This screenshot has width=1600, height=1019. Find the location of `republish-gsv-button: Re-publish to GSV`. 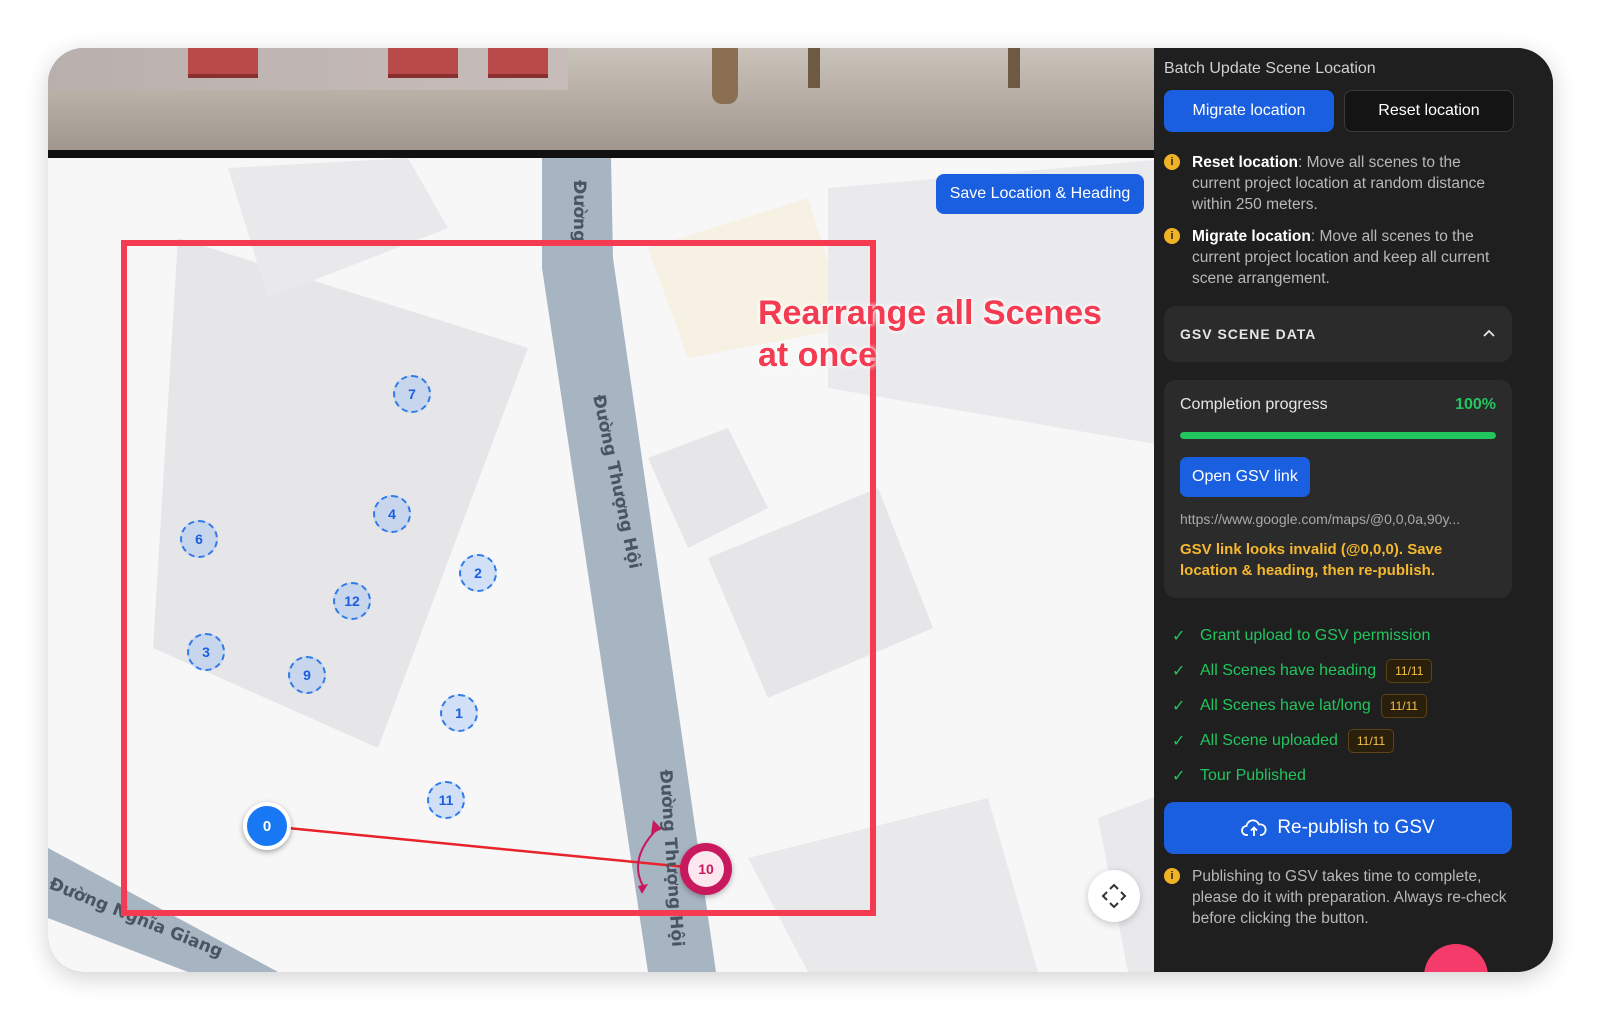

republish-gsv-button: Re-publish to GSV is located at coordinates (1338, 828).